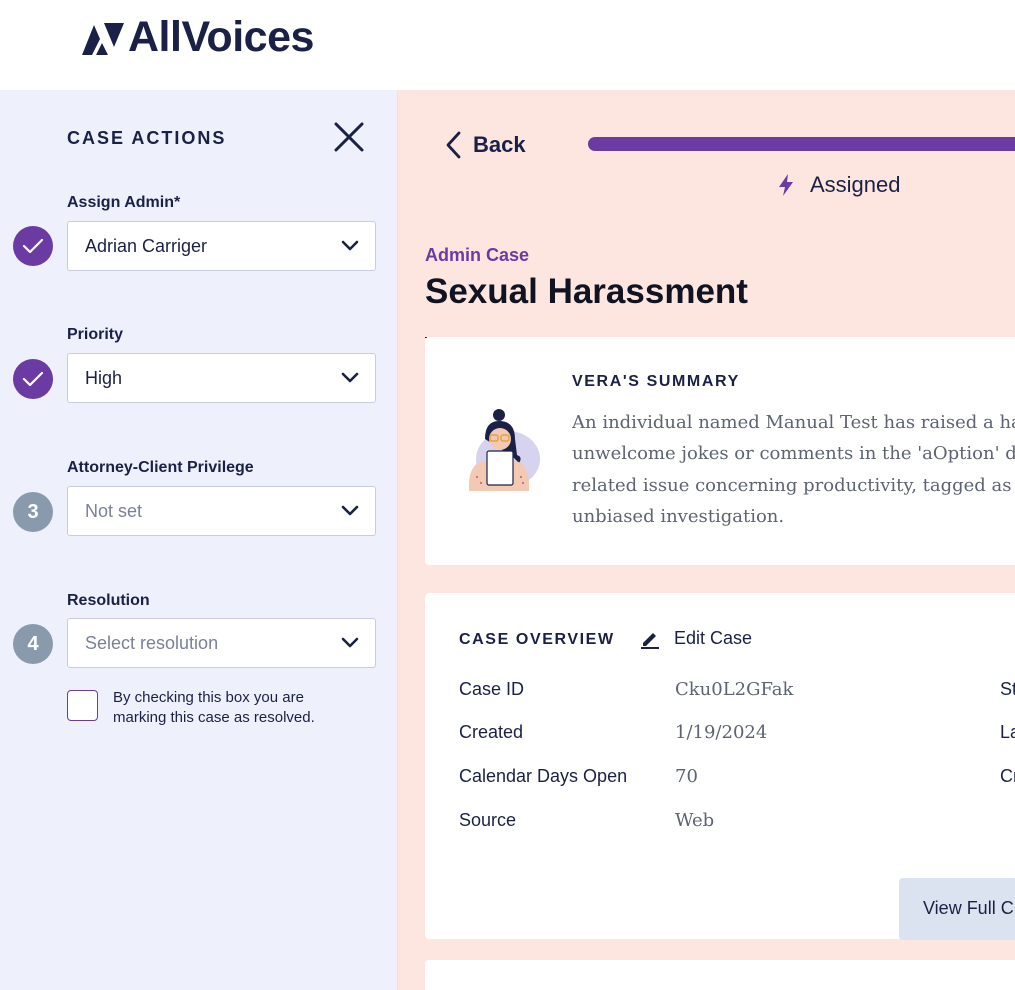 This screenshot has height=990, width=1015. What do you see at coordinates (786, 185) in the screenshot?
I see `lightning-icon` at bounding box center [786, 185].